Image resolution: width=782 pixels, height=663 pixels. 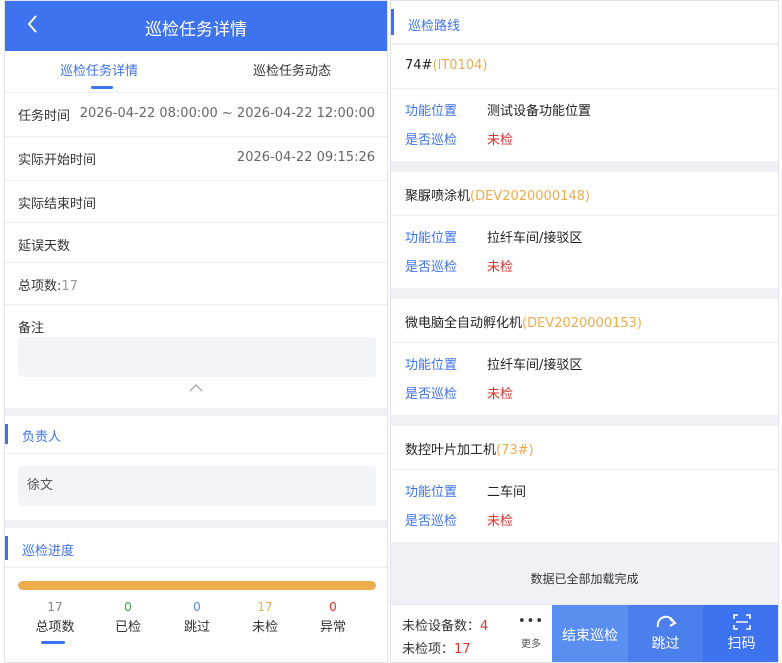 I want to click on actual-end-label: 实际结束时间, so click(x=57, y=204).